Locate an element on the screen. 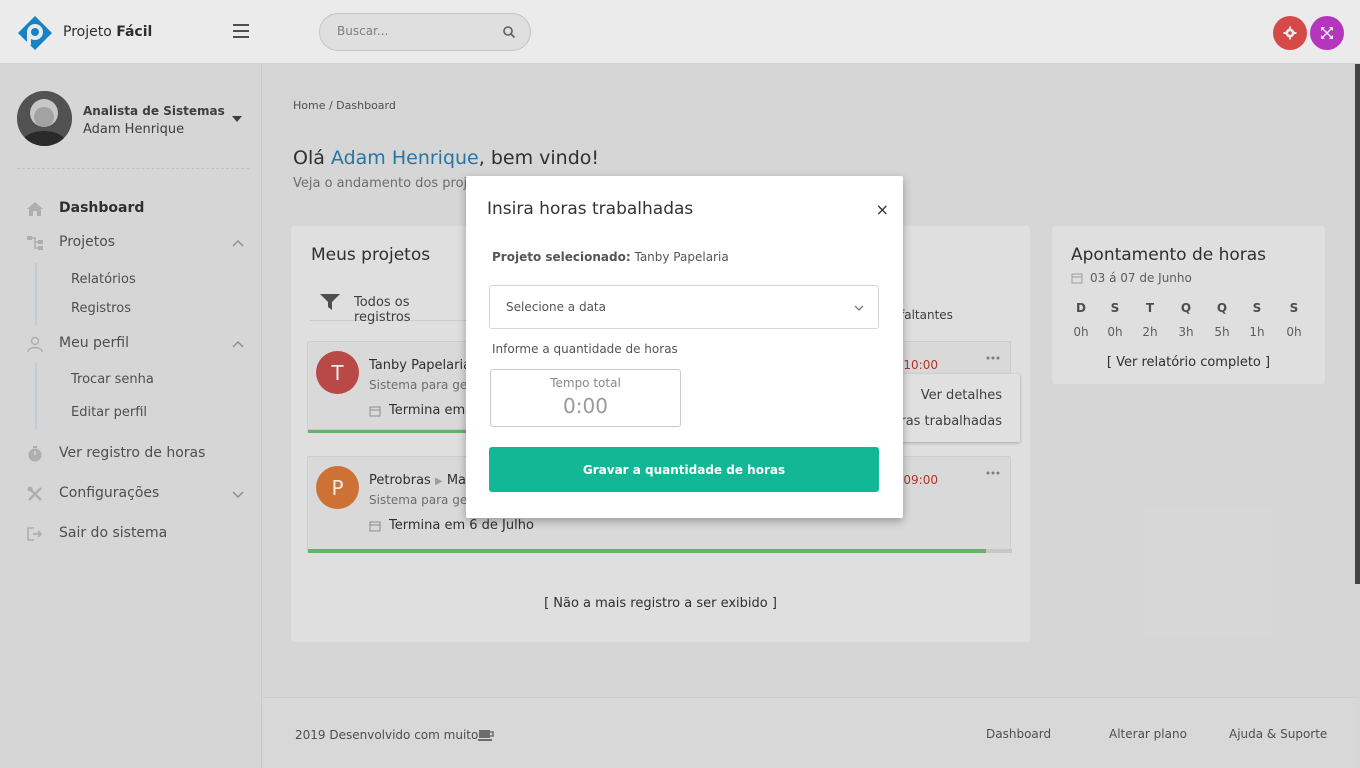 Image resolution: width=1360 pixels, height=768 pixels. quantity-label: Informe a quantidade de horas is located at coordinates (585, 349).